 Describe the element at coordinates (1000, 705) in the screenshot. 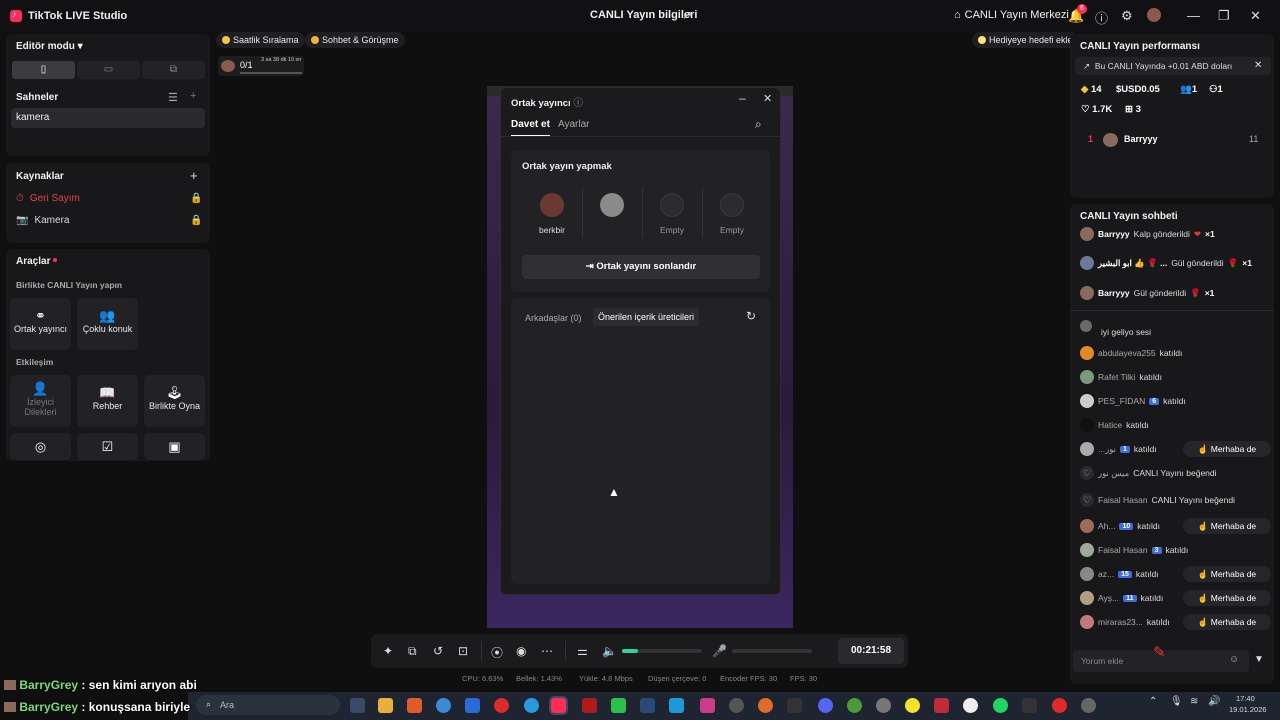

I see `spotify-icon` at that location.